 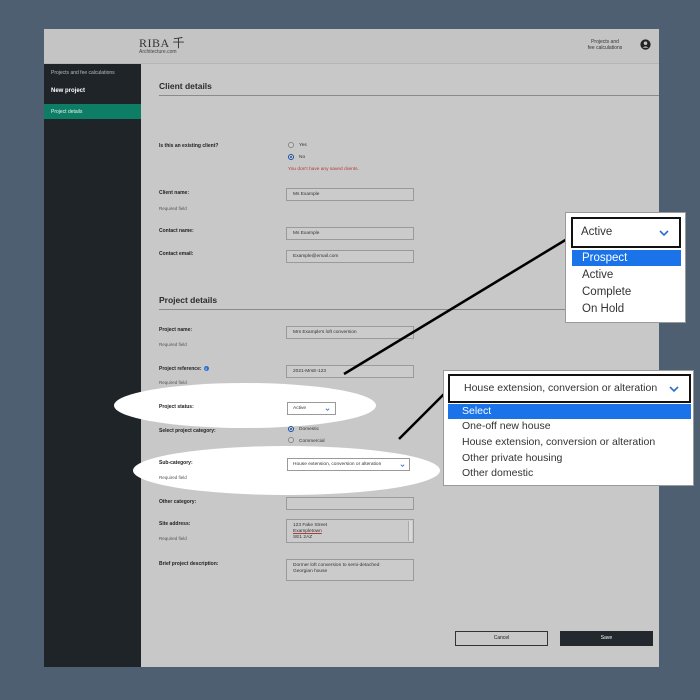 I want to click on status-callout-line, so click(x=458, y=305).